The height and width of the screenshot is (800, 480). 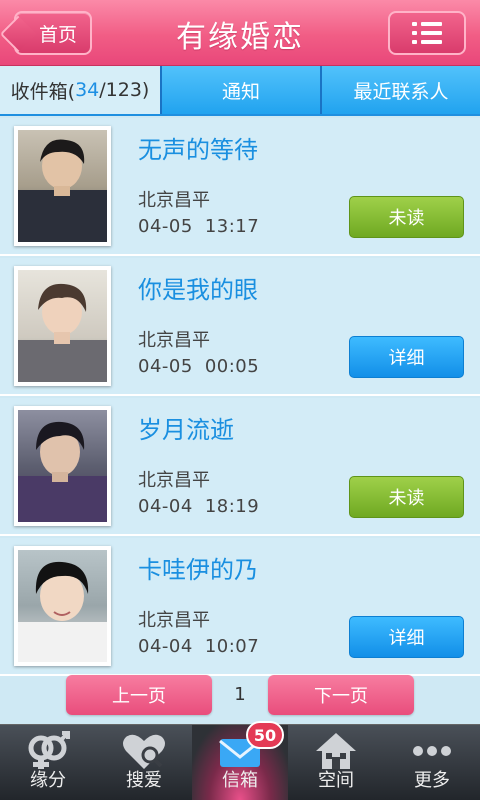 I want to click on pagination: 上一页 1 下一页, so click(x=240, y=695).